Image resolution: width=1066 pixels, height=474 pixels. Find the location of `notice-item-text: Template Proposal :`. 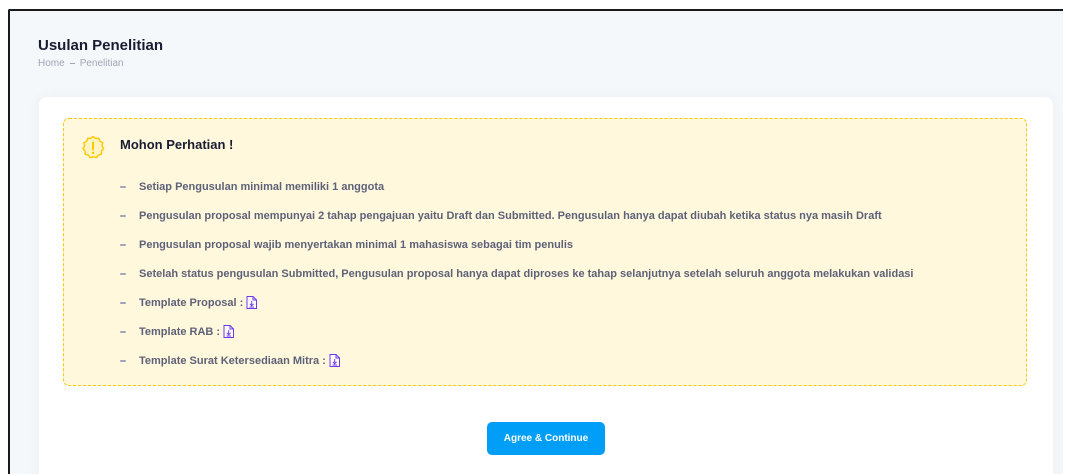

notice-item-text: Template Proposal : is located at coordinates (191, 302).